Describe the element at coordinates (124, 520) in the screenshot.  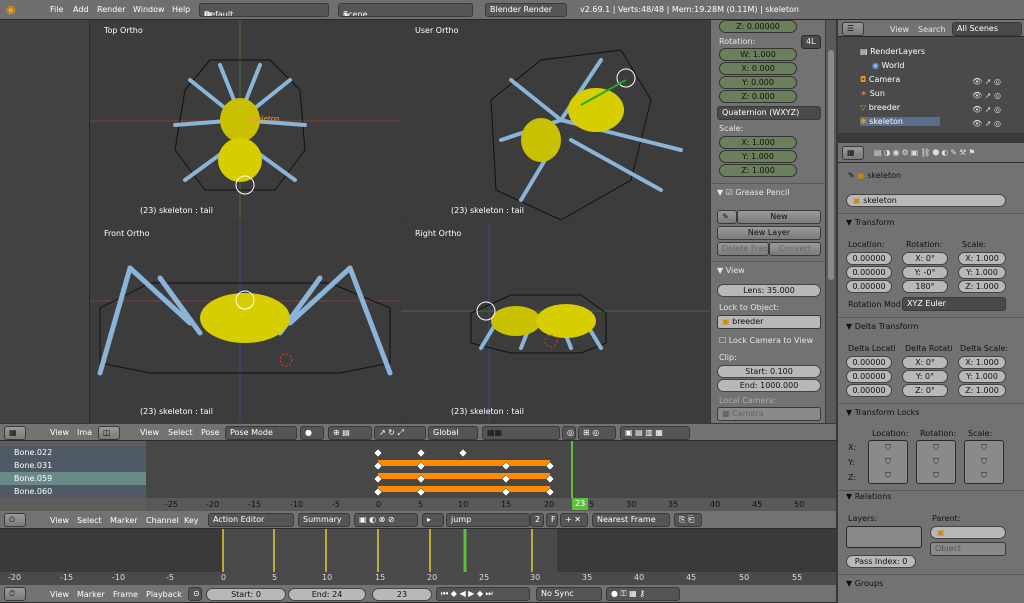
I see `ae-menu-marker: Marker` at that location.